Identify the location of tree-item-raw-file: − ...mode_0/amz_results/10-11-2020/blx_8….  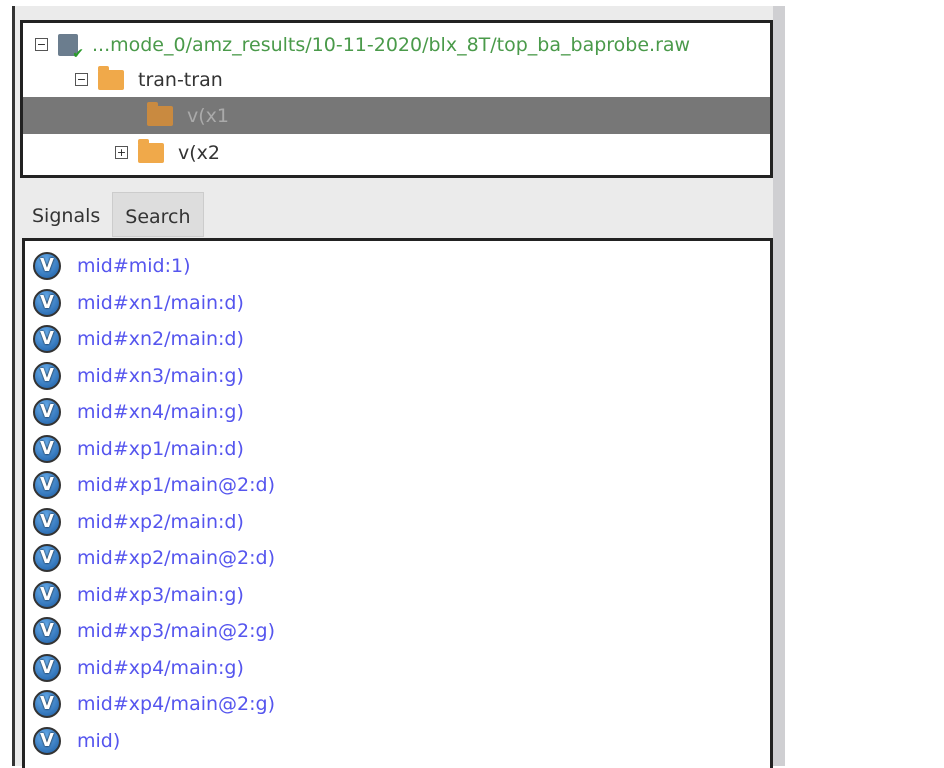
(396, 44).